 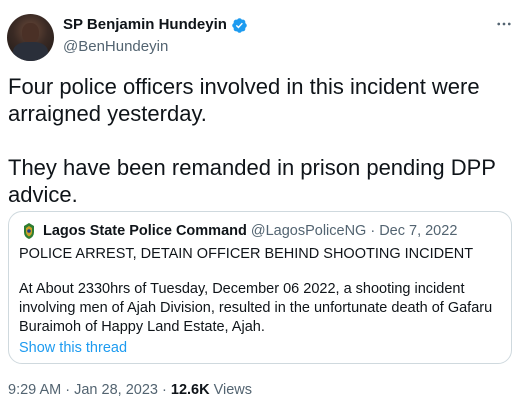 What do you see at coordinates (115, 47) in the screenshot?
I see `author-handle: @BenHundeyin` at bounding box center [115, 47].